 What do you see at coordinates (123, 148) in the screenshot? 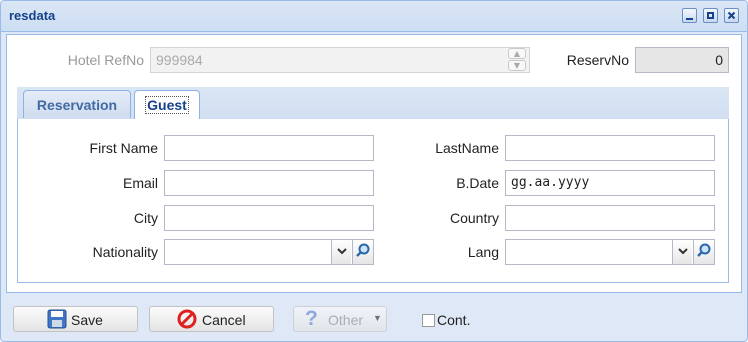
I see `first-name-label: First Name` at bounding box center [123, 148].